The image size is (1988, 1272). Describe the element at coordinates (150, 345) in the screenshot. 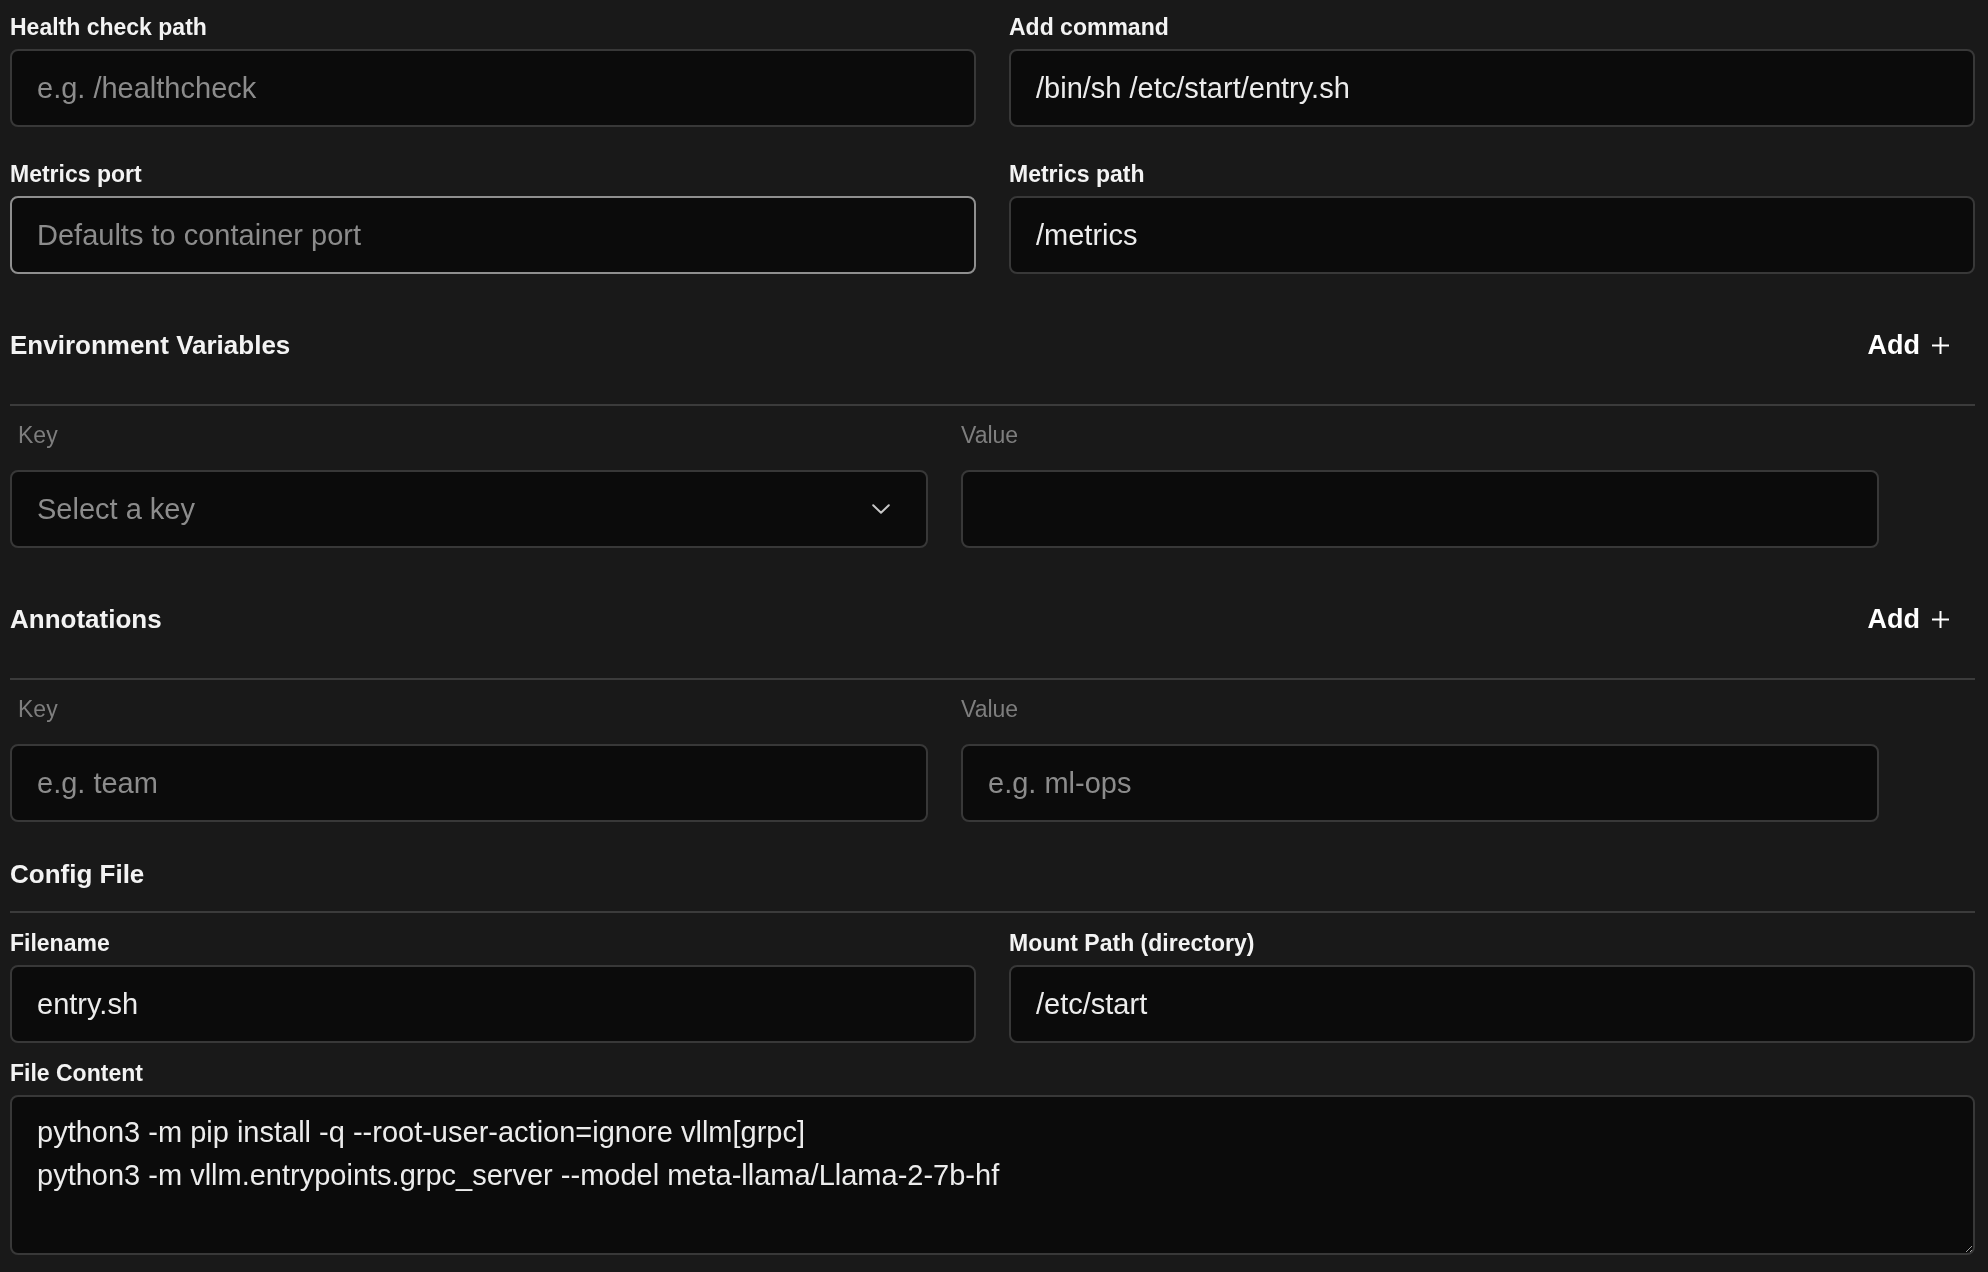

I see `section-title: Environment Variables` at that location.